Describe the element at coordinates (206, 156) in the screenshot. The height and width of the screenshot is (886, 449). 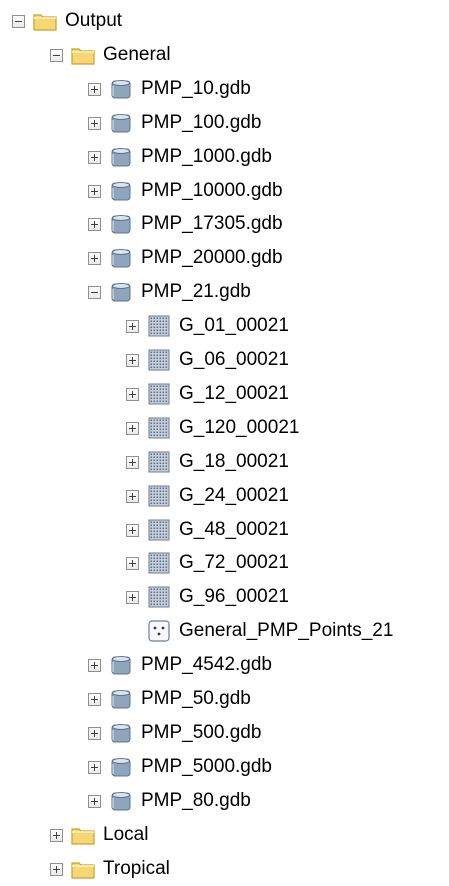
I see `tree-node-label: PMP_1000.gdb` at that location.